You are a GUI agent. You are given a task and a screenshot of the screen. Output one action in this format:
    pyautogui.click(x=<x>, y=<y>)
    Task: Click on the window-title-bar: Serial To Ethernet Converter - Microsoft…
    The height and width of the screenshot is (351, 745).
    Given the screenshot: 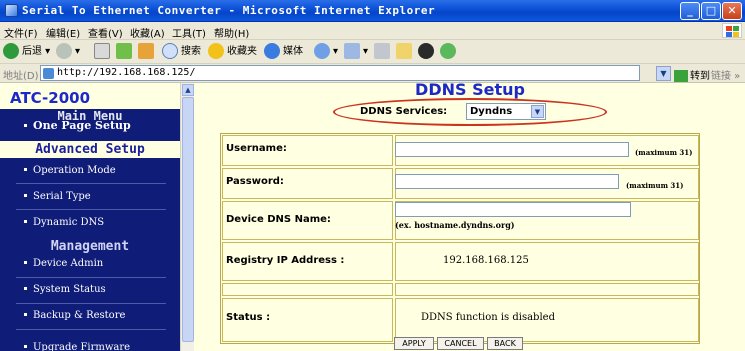 What is the action you would take?
    pyautogui.click(x=372, y=11)
    